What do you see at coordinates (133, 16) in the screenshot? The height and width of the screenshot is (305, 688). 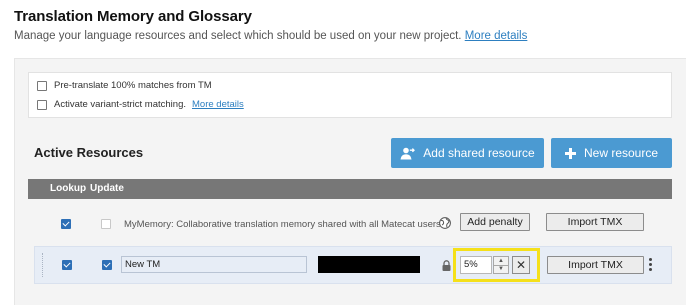 I see `page-title: Translation Memory and Glossary` at bounding box center [133, 16].